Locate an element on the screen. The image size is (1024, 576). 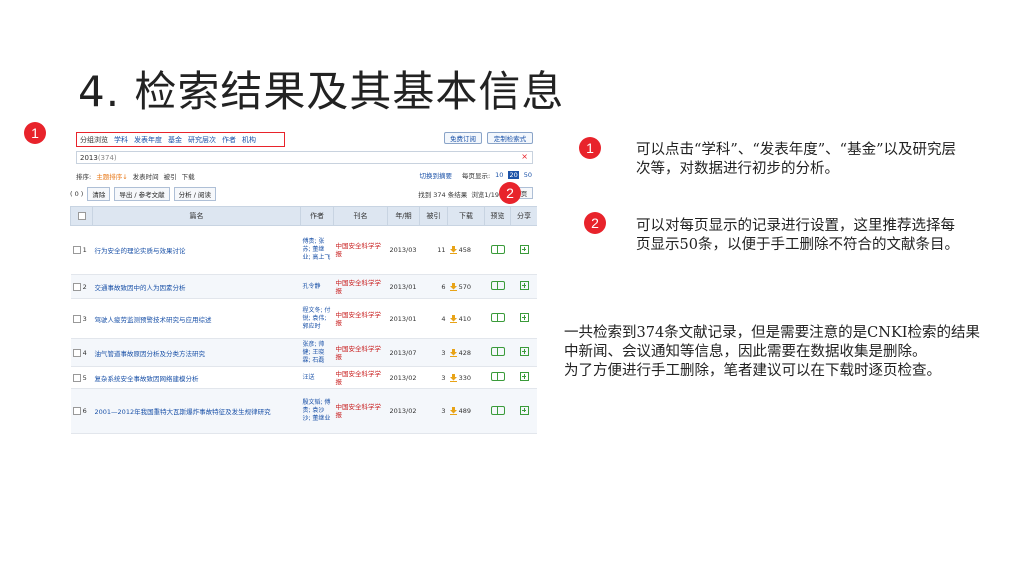
row-issue: 2013/01 is located at coordinates (403, 286).